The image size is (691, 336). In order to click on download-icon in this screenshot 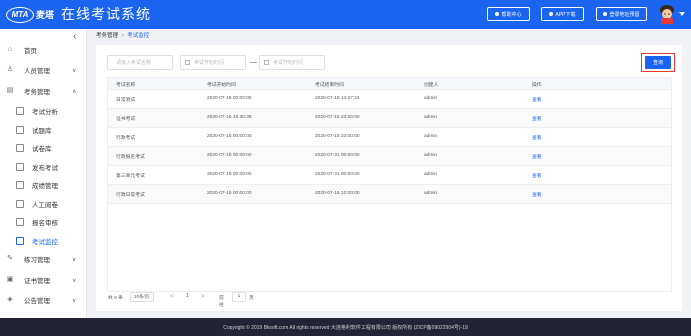, I will do `click(551, 14)`.